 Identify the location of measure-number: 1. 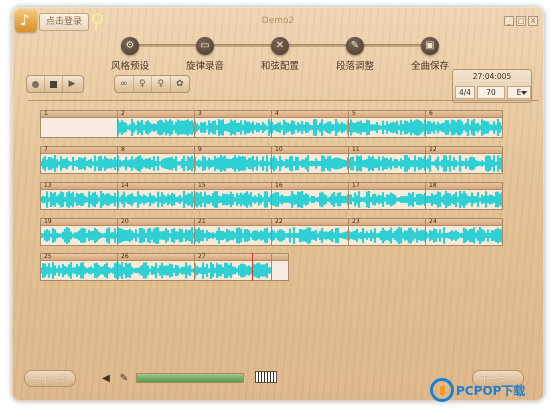
(46, 113).